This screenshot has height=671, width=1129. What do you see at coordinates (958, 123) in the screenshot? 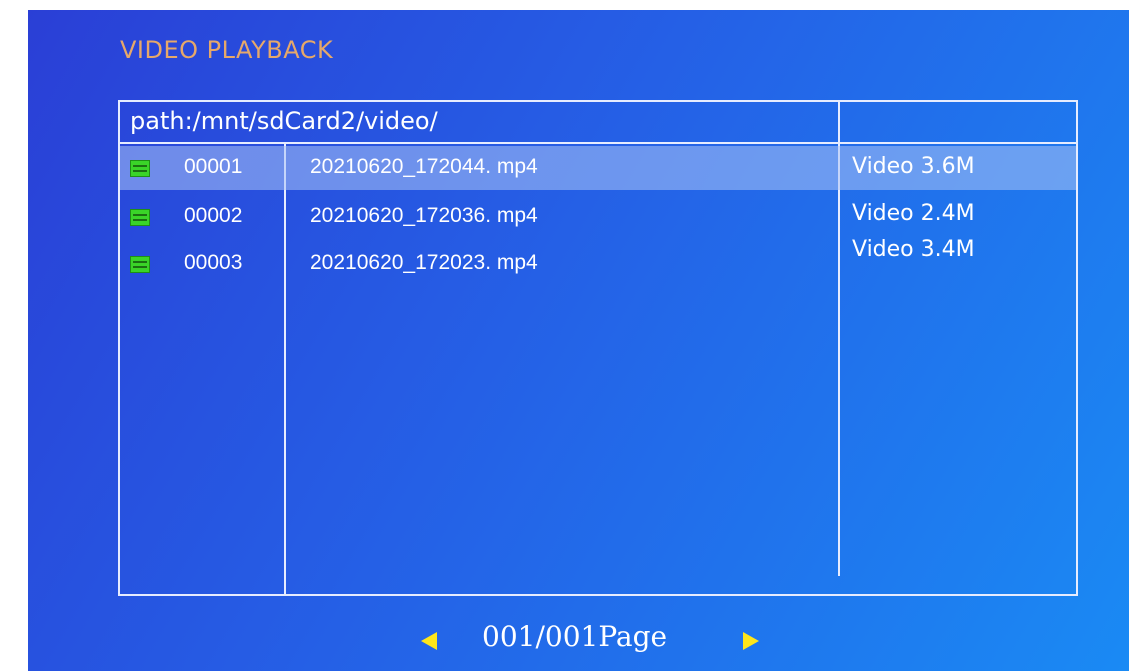
I see `size-column-header` at bounding box center [958, 123].